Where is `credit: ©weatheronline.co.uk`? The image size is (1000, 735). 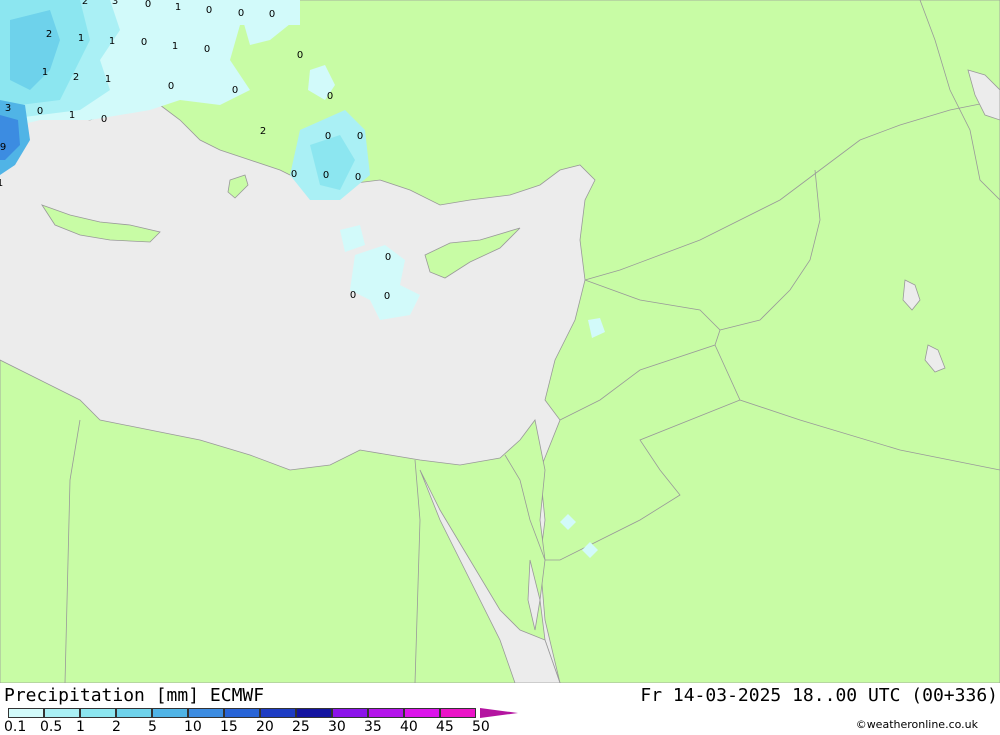
credit: ©weatheronline.co.uk is located at coordinates (917, 724).